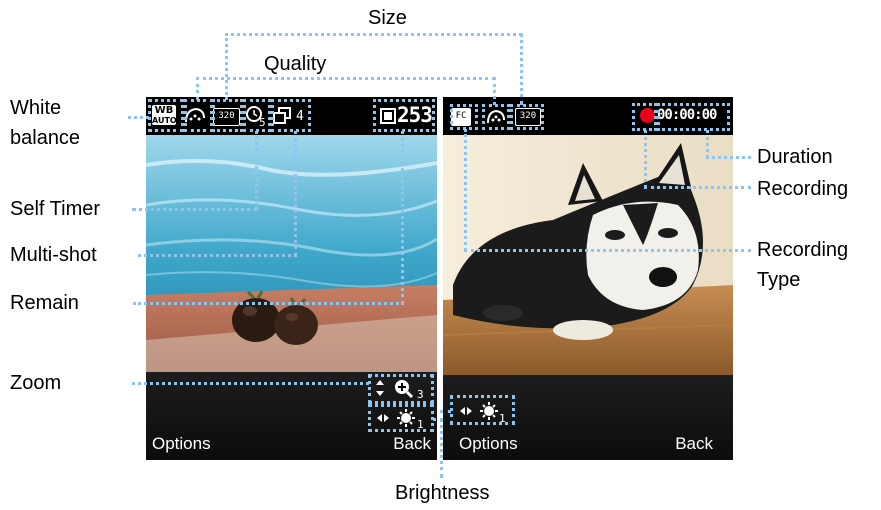 Image resolution: width=881 pixels, height=510 pixels. Describe the element at coordinates (387, 18) in the screenshot. I see `label-size: Size` at that location.